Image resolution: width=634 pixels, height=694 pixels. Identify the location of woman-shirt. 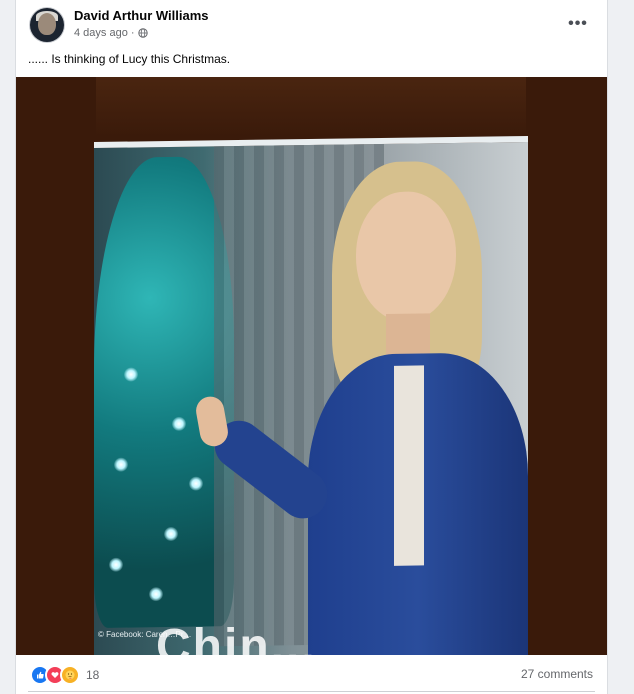
(409, 465).